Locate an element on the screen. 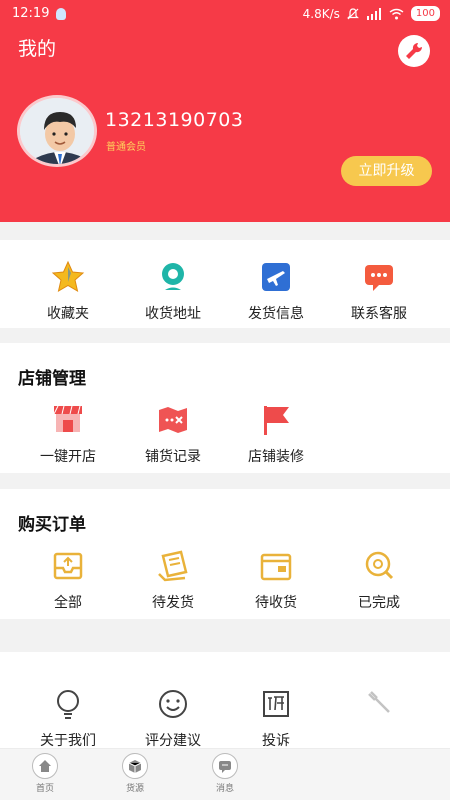 The height and width of the screenshot is (800, 450). more-item-label: 评分建议 is located at coordinates (173, 741).